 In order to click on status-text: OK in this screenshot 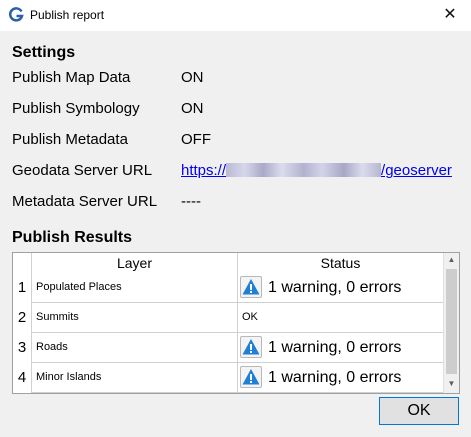, I will do `click(250, 317)`.